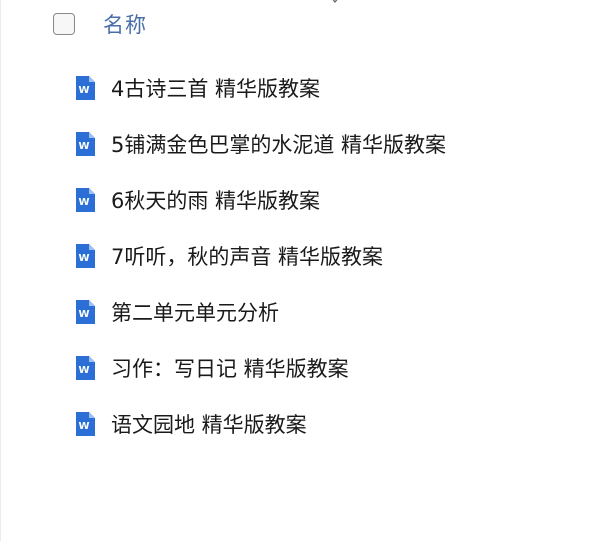 This screenshot has width=600, height=541. What do you see at coordinates (195, 313) in the screenshot?
I see `file-name: 第二单元单元分析` at bounding box center [195, 313].